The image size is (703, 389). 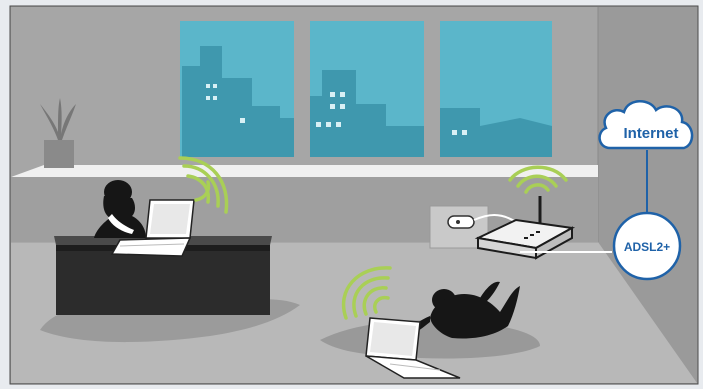 I want to click on window-sill, so click(x=304, y=171).